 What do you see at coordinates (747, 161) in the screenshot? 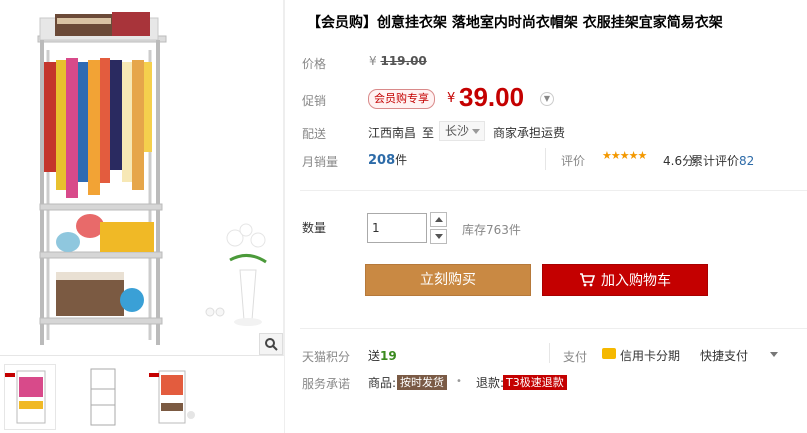
I see `total-reviews-count: 82` at bounding box center [747, 161].